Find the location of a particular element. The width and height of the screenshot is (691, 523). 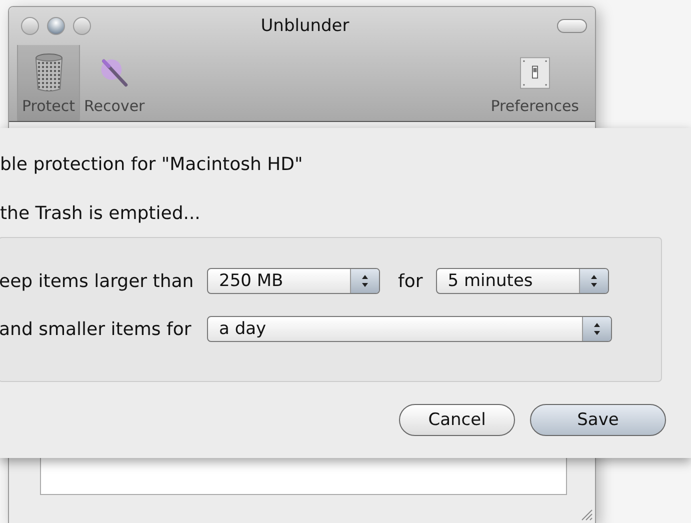

popup-button: a day is located at coordinates (409, 329).